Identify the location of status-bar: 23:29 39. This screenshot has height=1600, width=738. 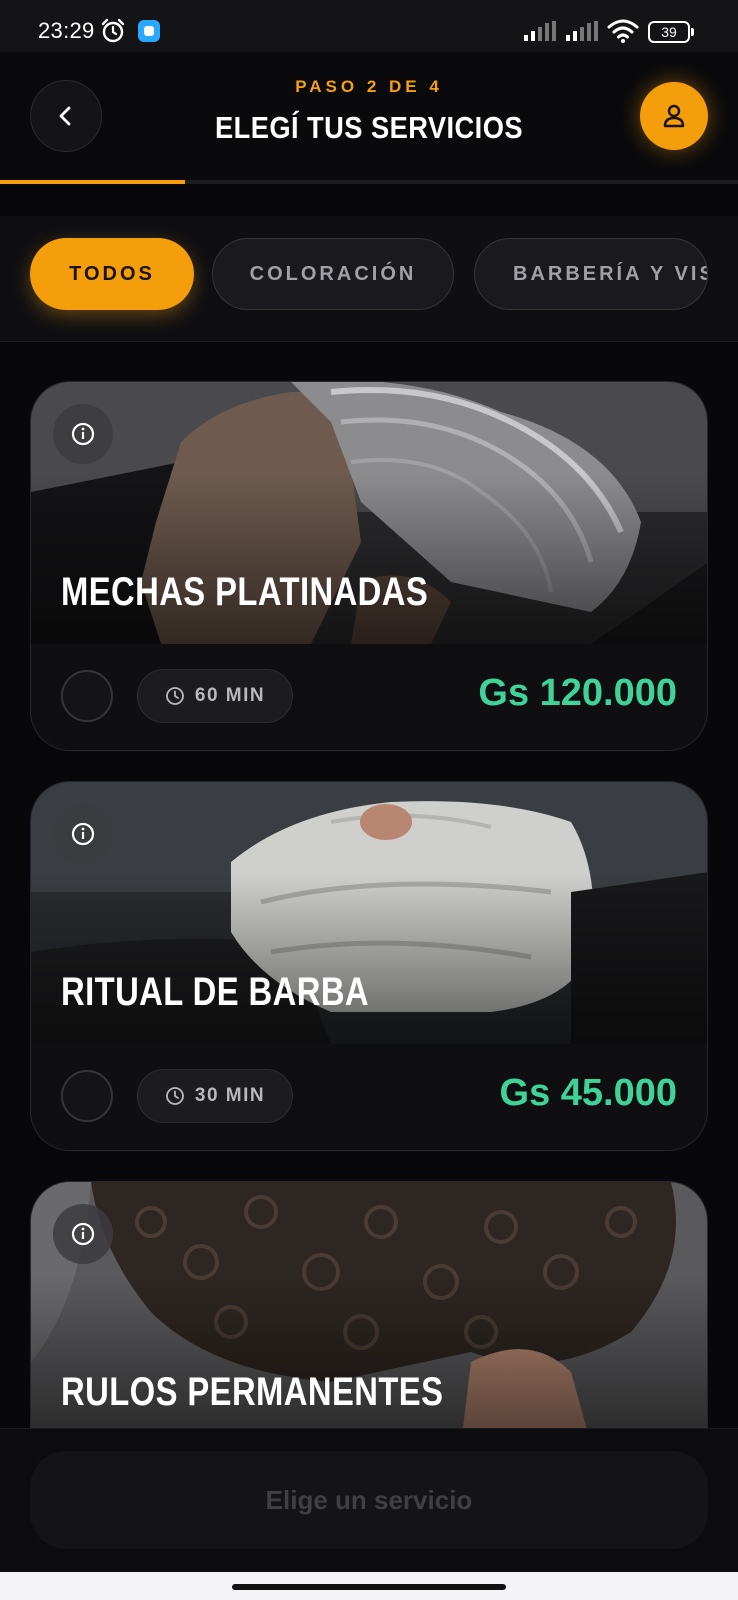
(369, 26).